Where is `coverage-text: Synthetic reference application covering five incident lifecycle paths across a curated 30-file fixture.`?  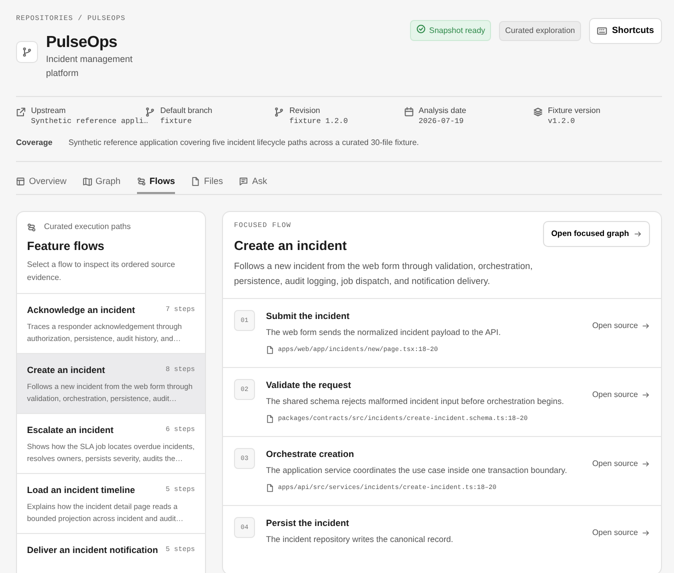 coverage-text: Synthetic reference application covering five incident lifecycle paths across a curated 30-file fixture. is located at coordinates (243, 142).